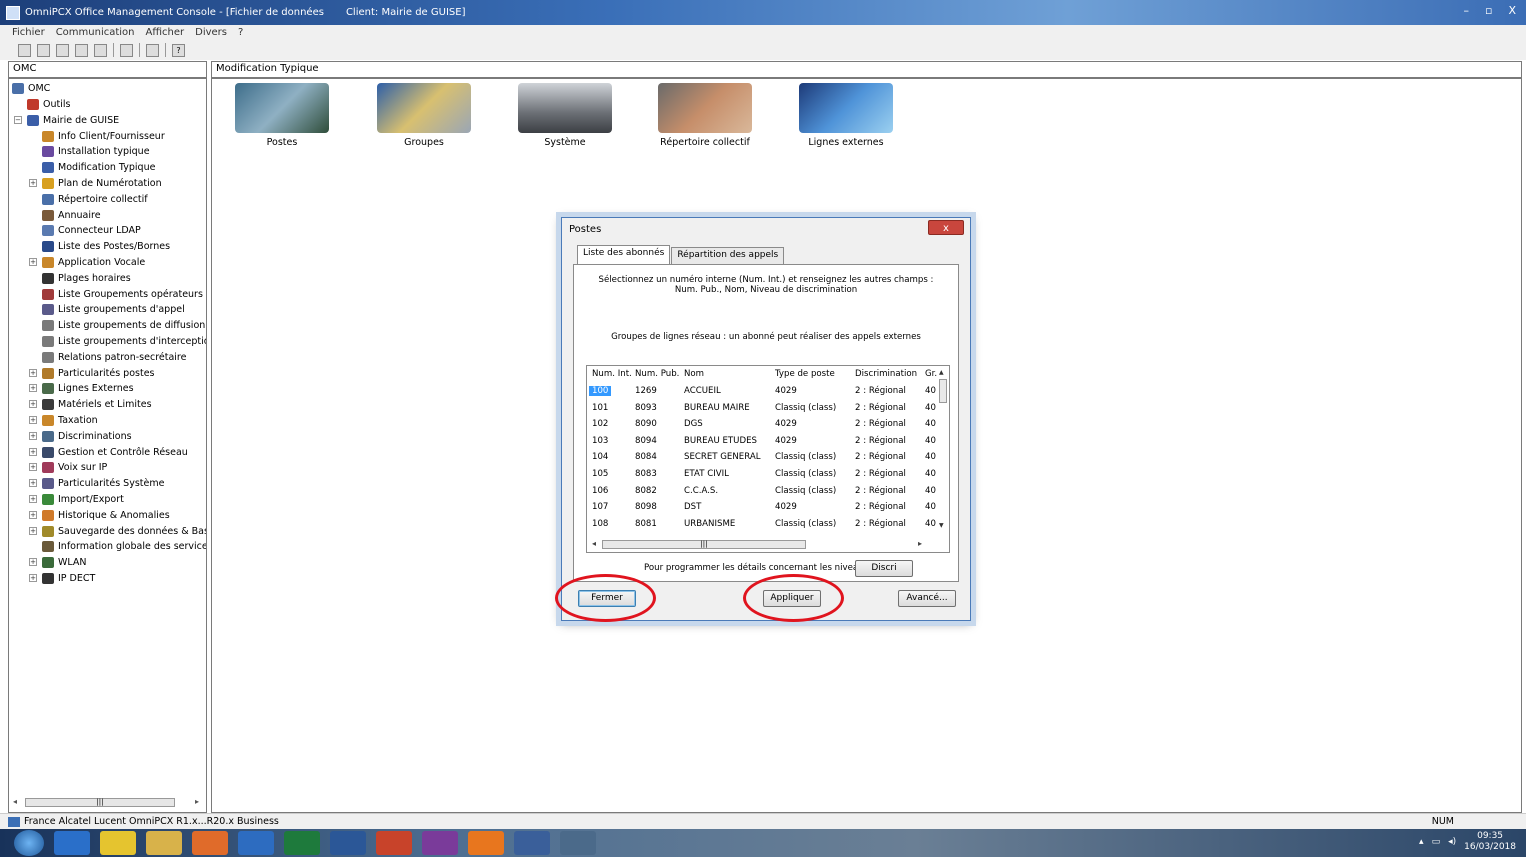 Image resolution: width=1526 pixels, height=857 pixels. Describe the element at coordinates (941, 525) in the screenshot. I see `scroll-down-icon: ▼` at that location.